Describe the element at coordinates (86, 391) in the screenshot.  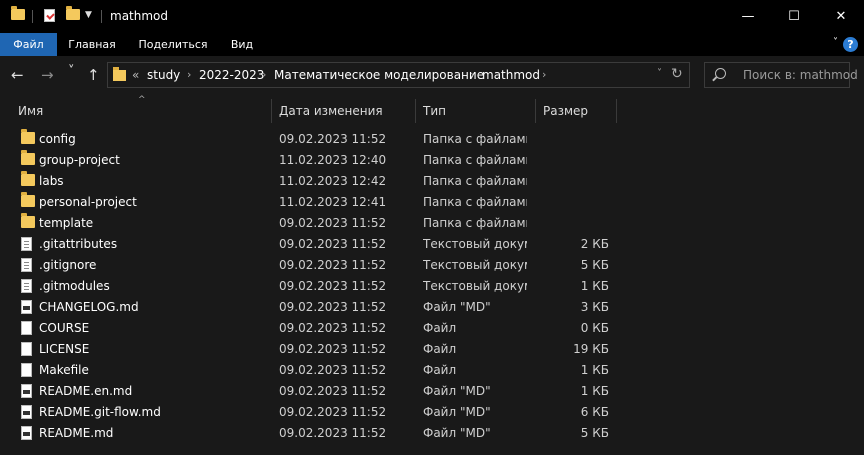
I see `file-name: README.en.md` at that location.